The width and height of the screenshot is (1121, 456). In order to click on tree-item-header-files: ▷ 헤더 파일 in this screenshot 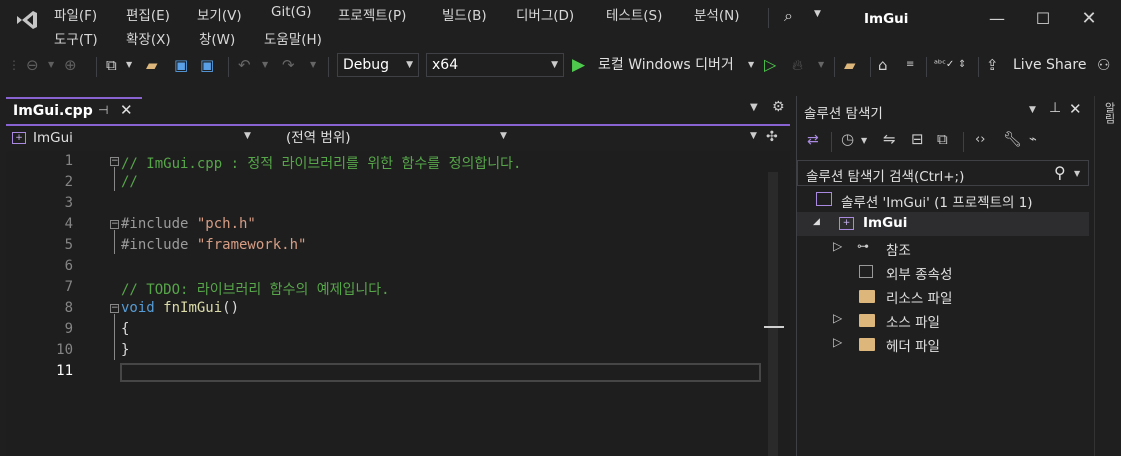, I will do `click(943, 344)`.